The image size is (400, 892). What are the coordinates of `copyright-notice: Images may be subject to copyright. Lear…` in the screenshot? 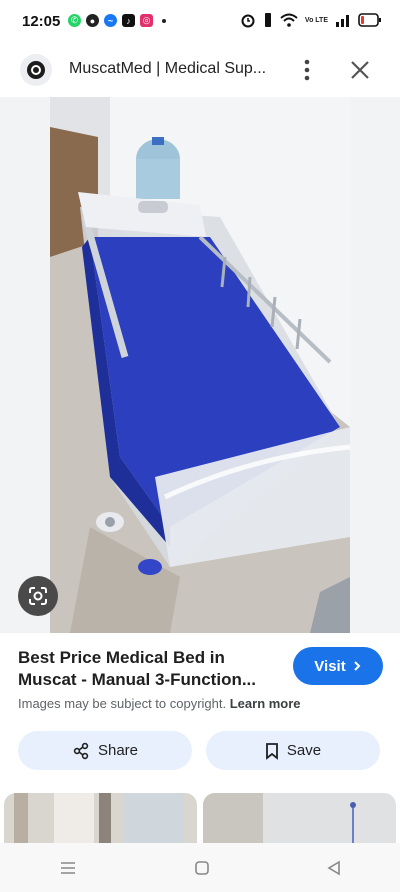 It's located at (159, 703).